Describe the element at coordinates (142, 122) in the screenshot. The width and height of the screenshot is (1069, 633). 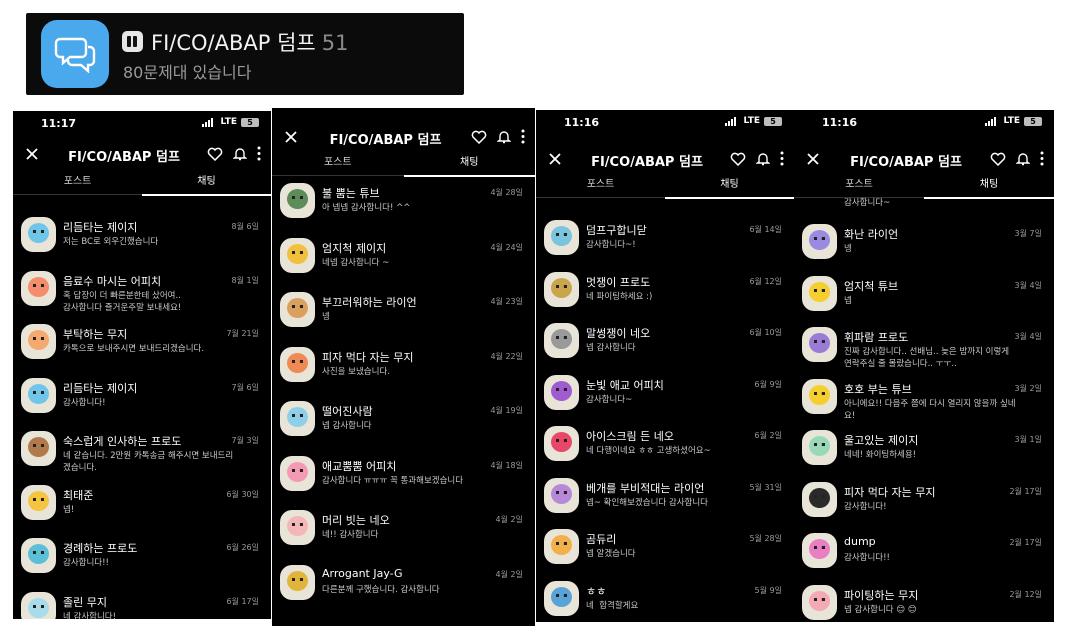
I see `status-bar: 11:17 LTE 5` at that location.